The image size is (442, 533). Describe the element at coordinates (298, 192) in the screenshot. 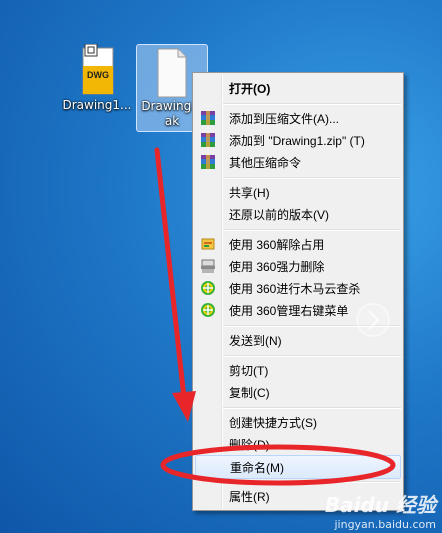

I see `menu-item-share: 共享(H)` at that location.